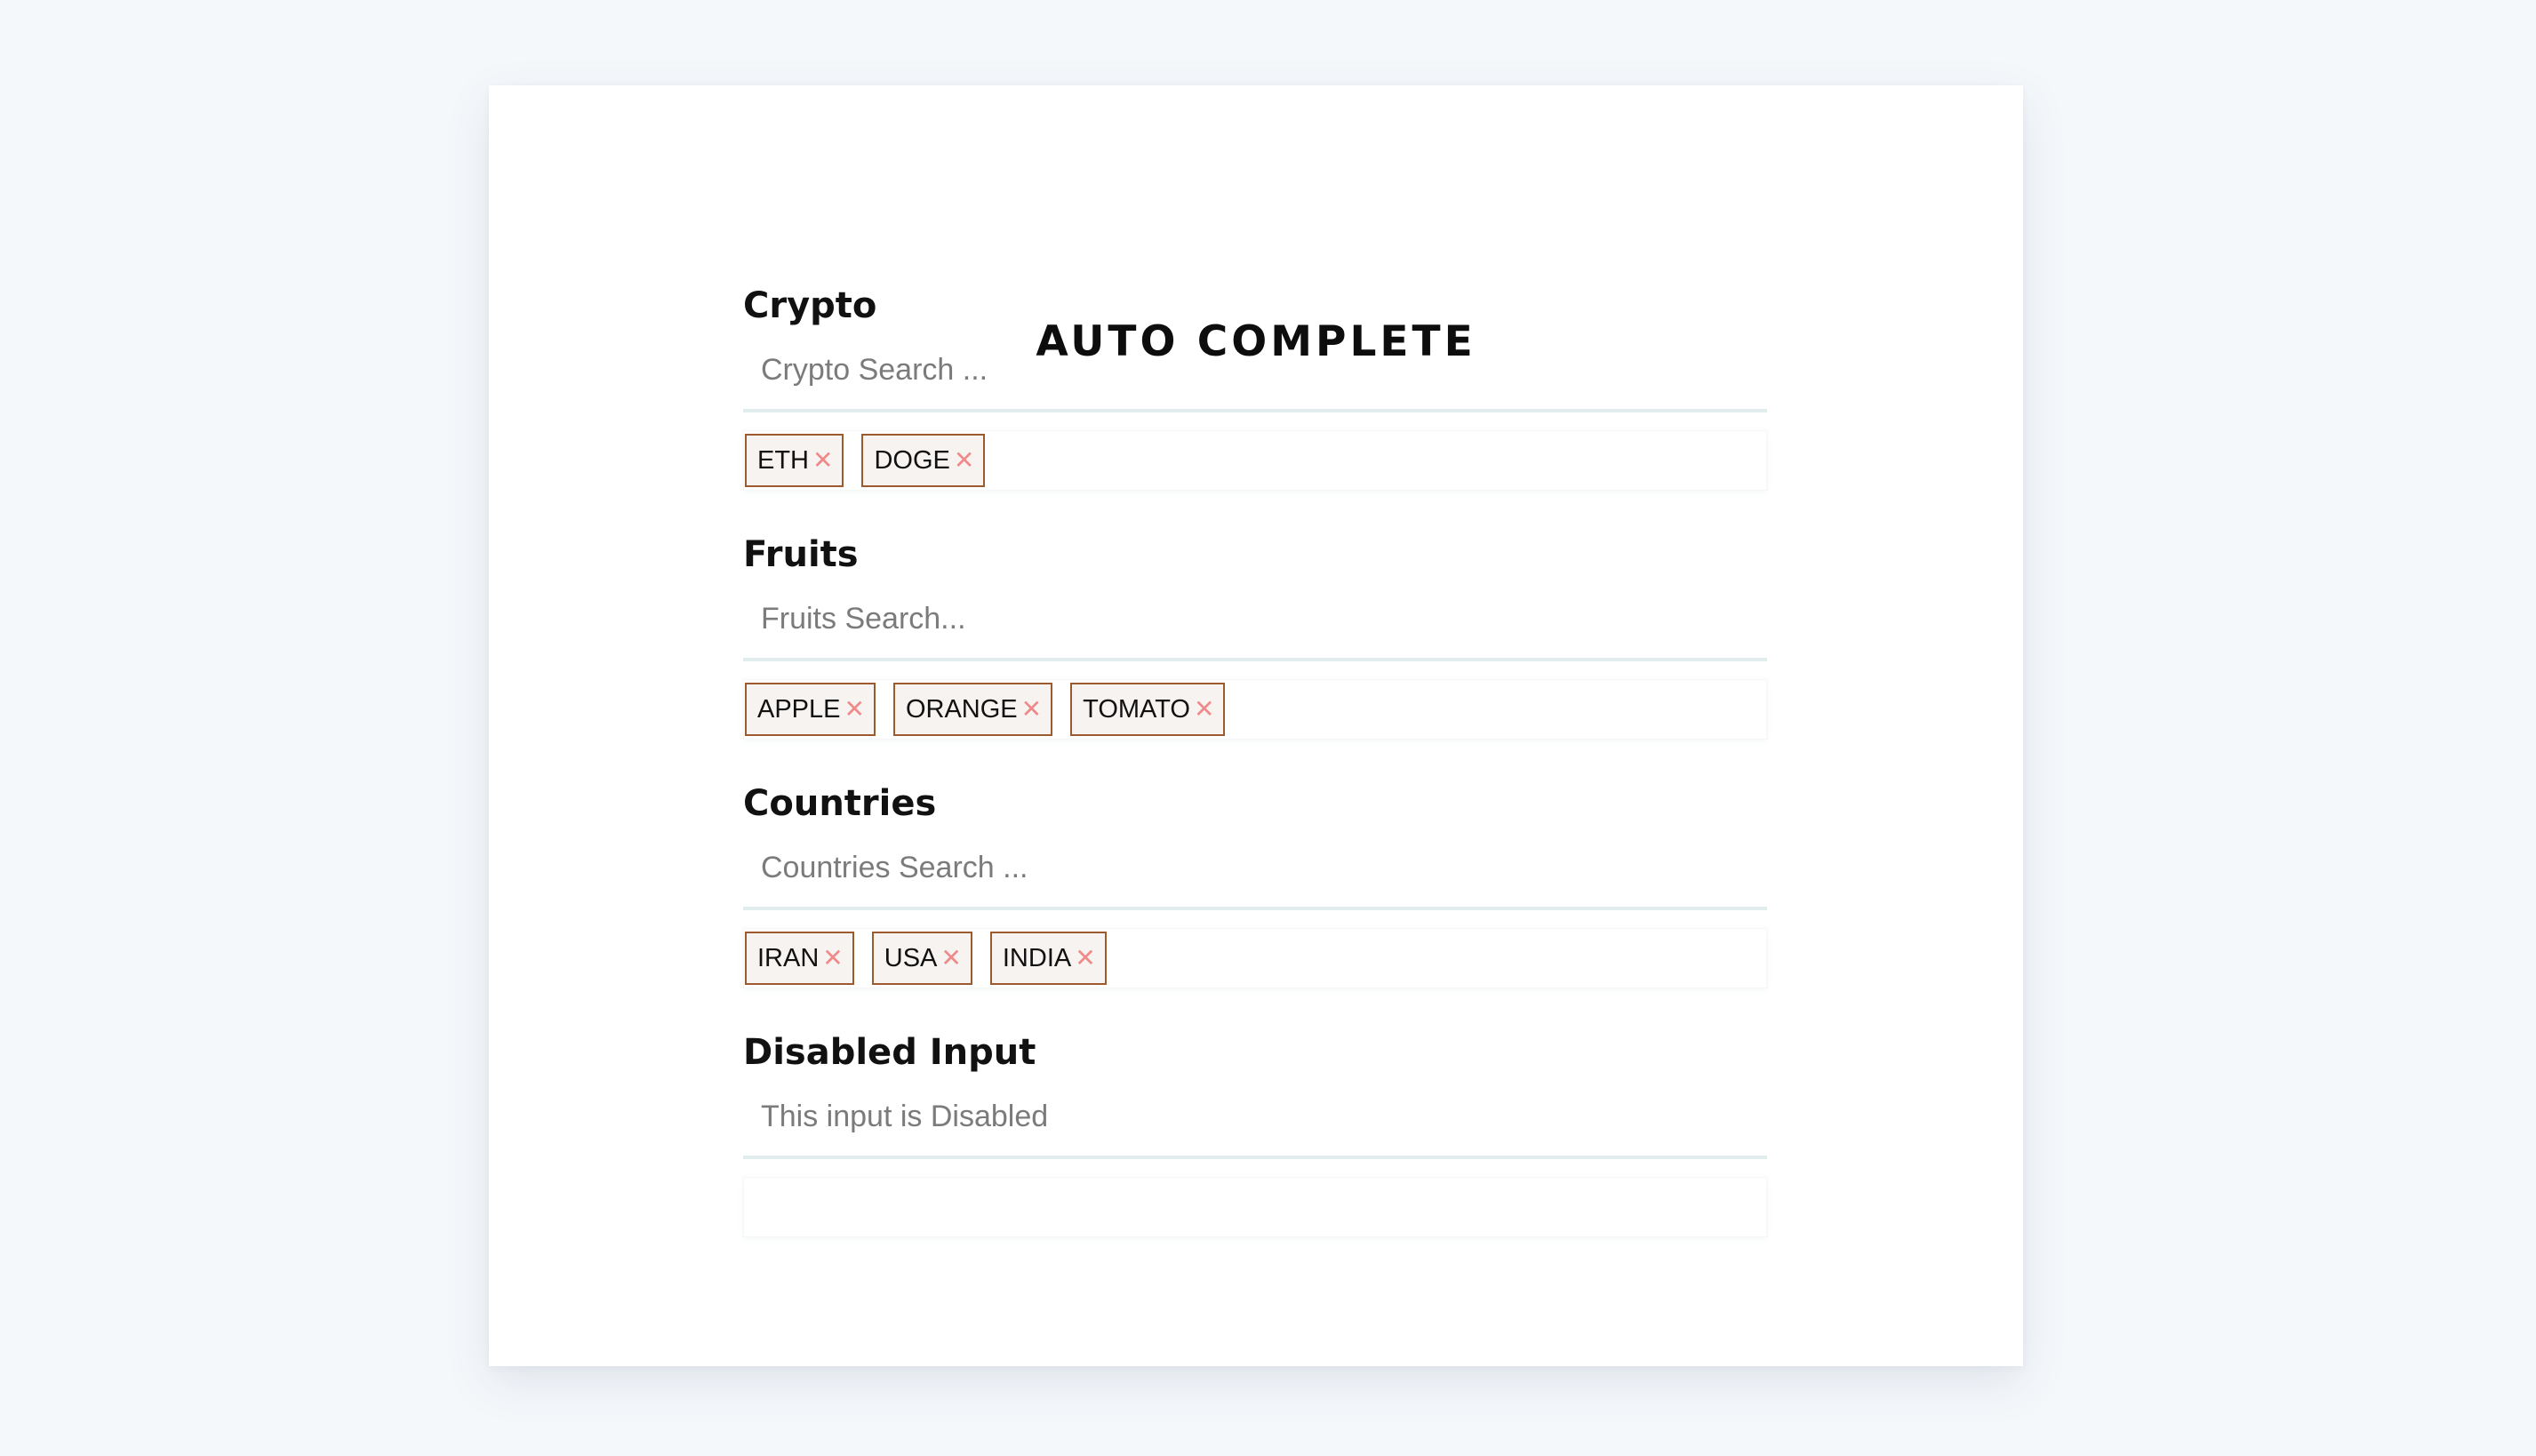 The height and width of the screenshot is (1456, 2536). I want to click on chip-label: APPLE, so click(799, 709).